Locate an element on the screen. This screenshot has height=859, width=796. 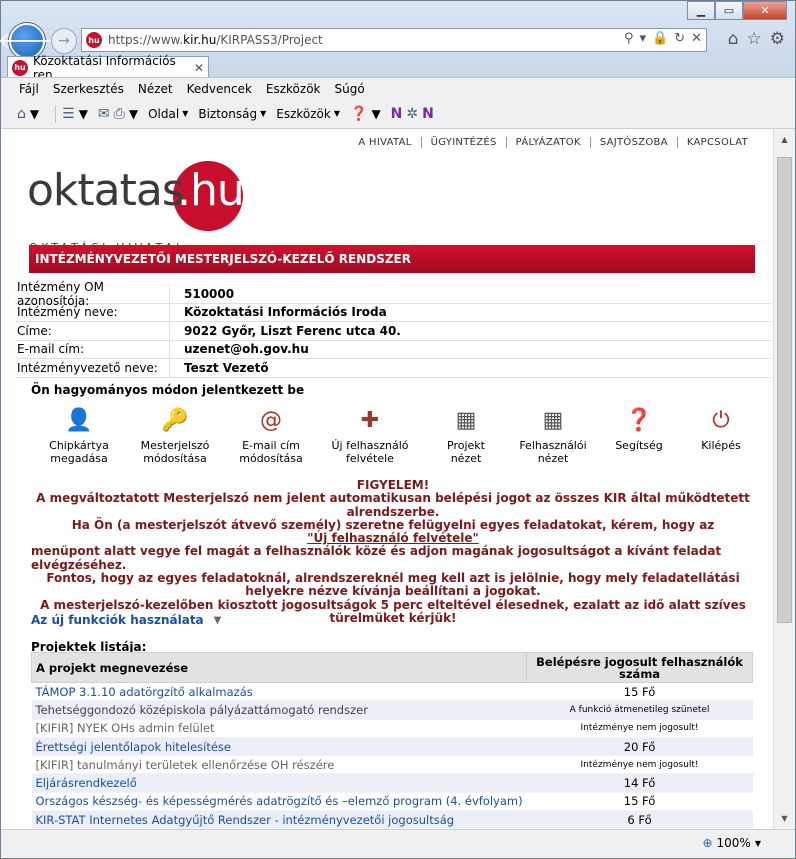
action-label: Chipkártya is located at coordinates (79, 445).